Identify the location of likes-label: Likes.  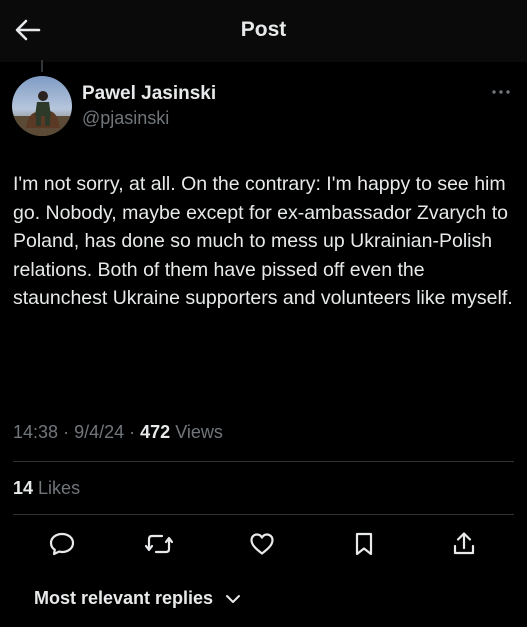
(59, 488).